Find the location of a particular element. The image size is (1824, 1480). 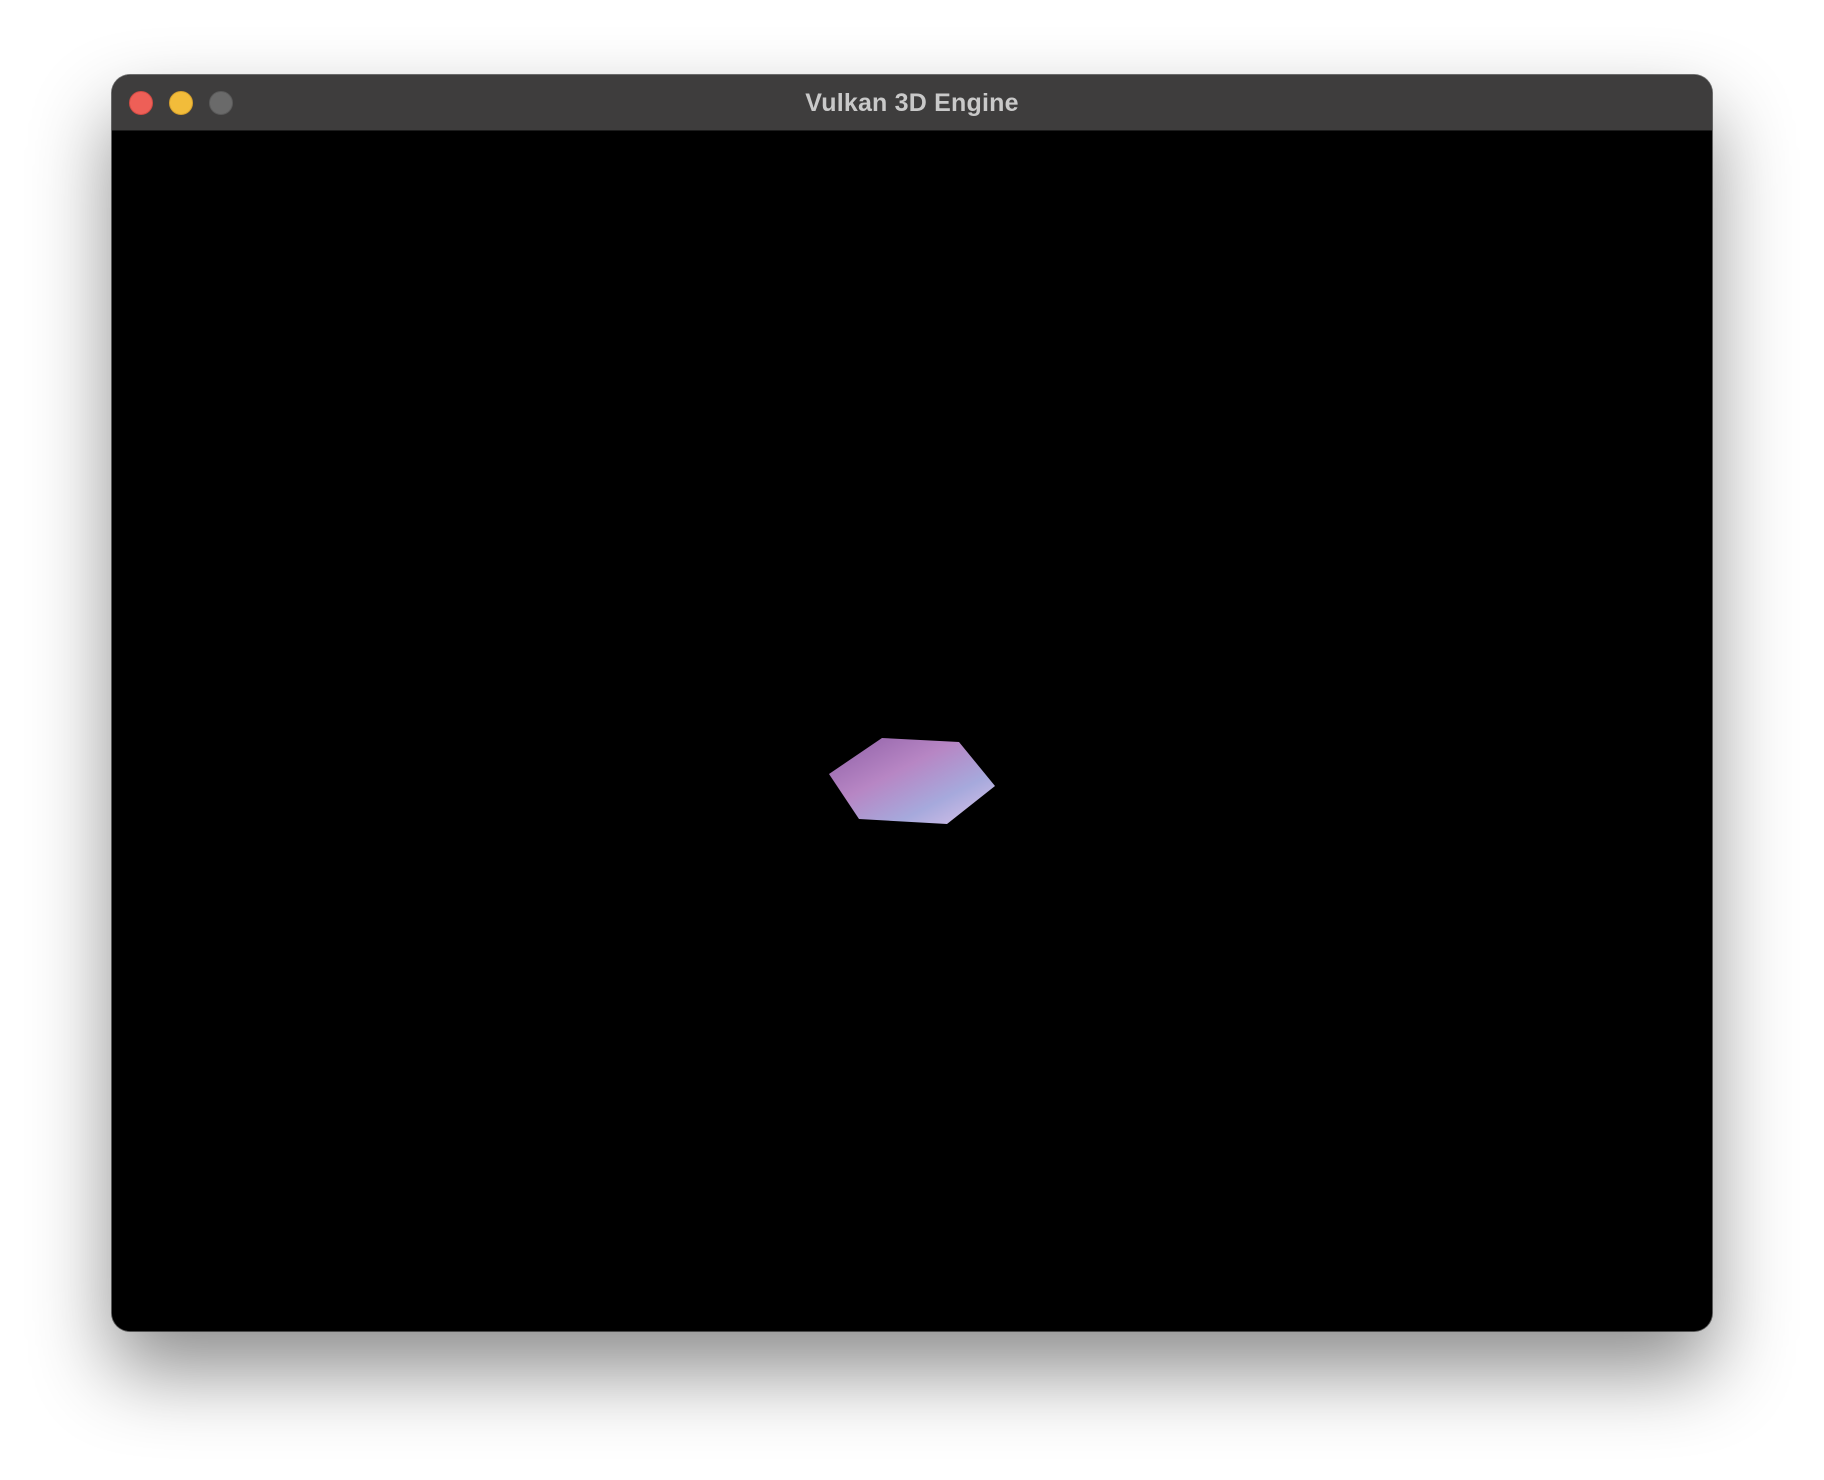

window-title: Vulkan 3D Engine is located at coordinates (912, 103).